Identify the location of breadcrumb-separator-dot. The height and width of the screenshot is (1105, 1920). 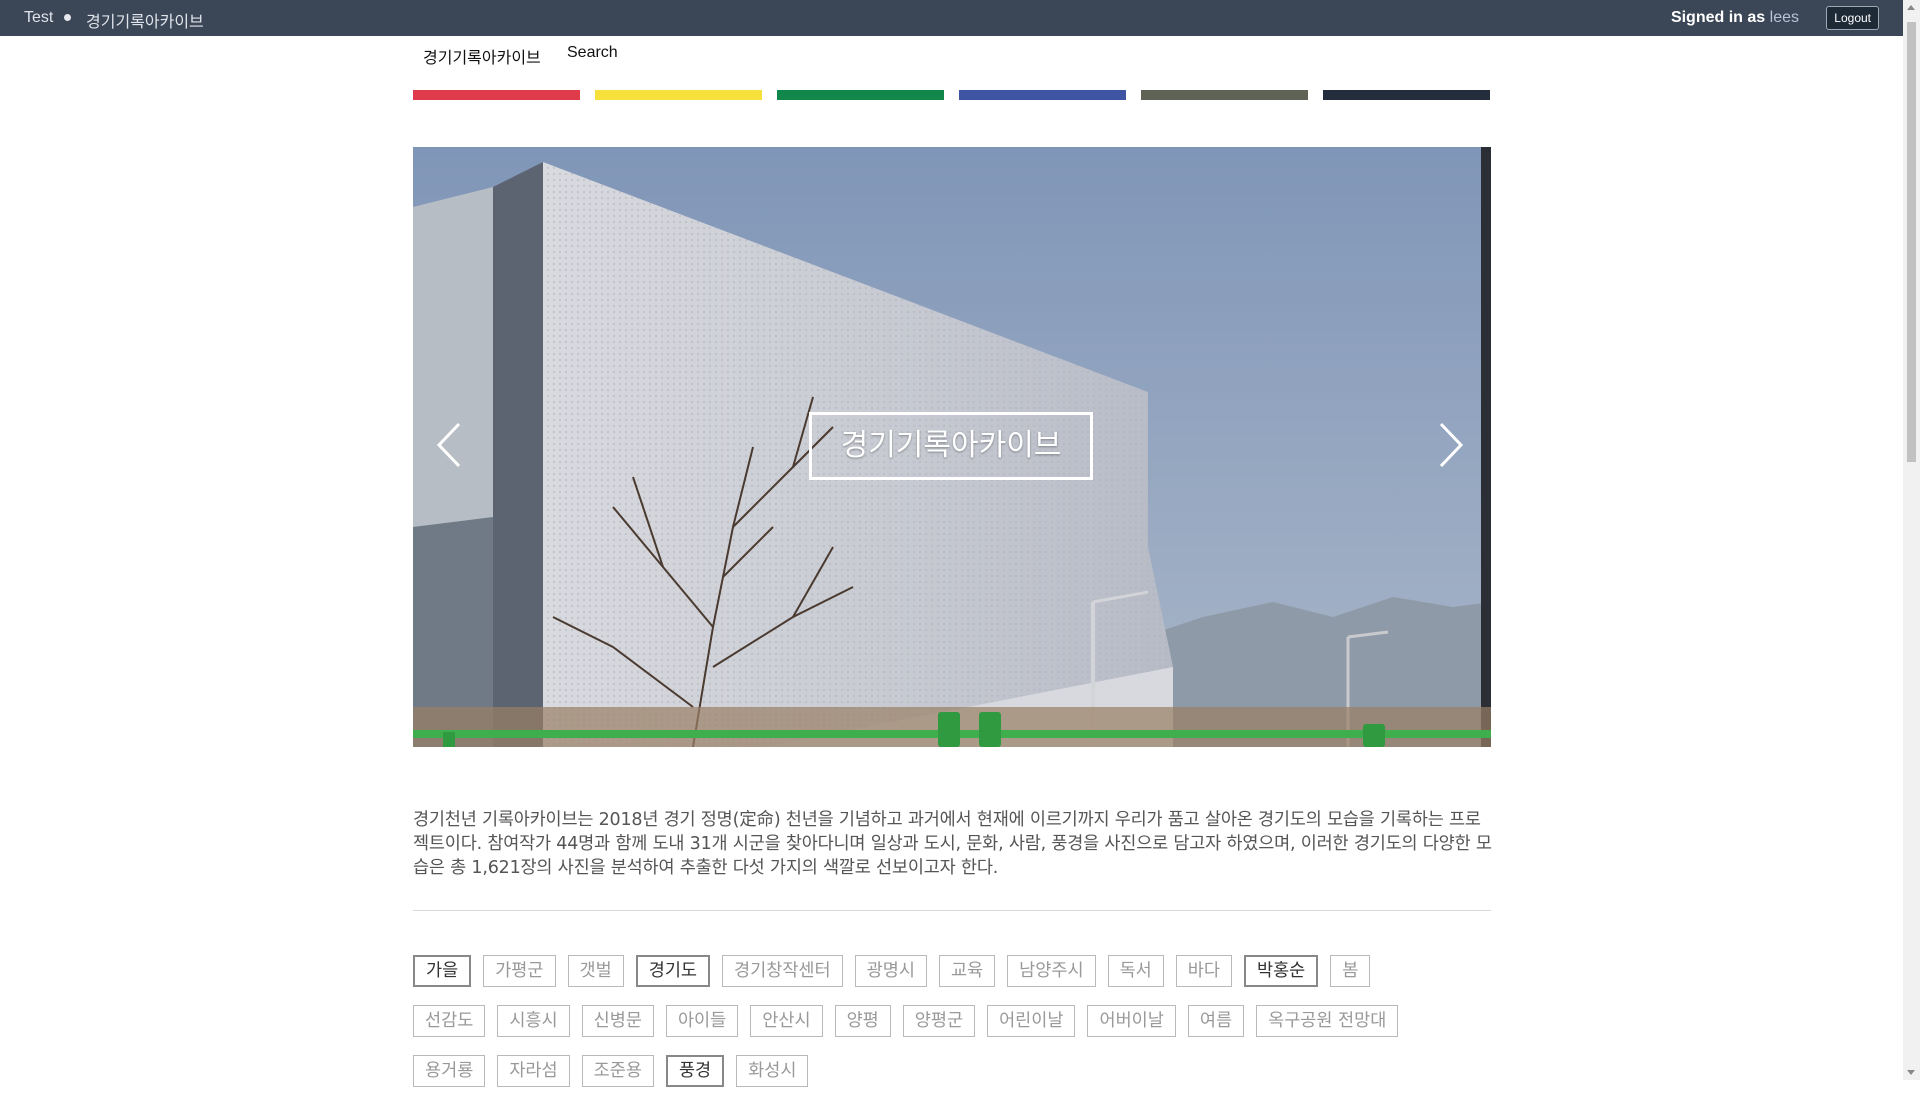
(67, 17).